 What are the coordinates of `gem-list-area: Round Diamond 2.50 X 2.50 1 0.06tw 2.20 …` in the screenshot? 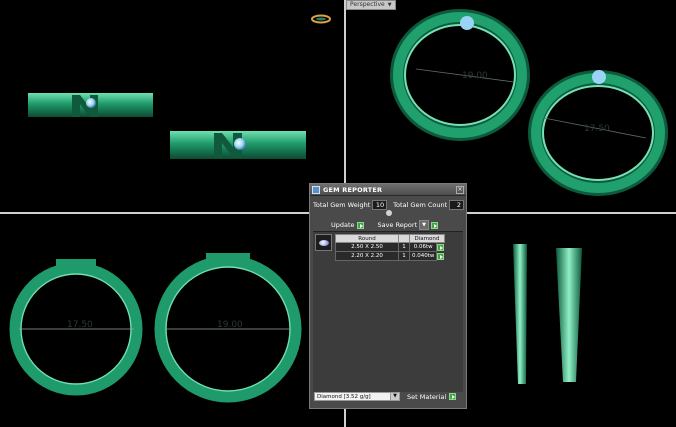 It's located at (388, 311).